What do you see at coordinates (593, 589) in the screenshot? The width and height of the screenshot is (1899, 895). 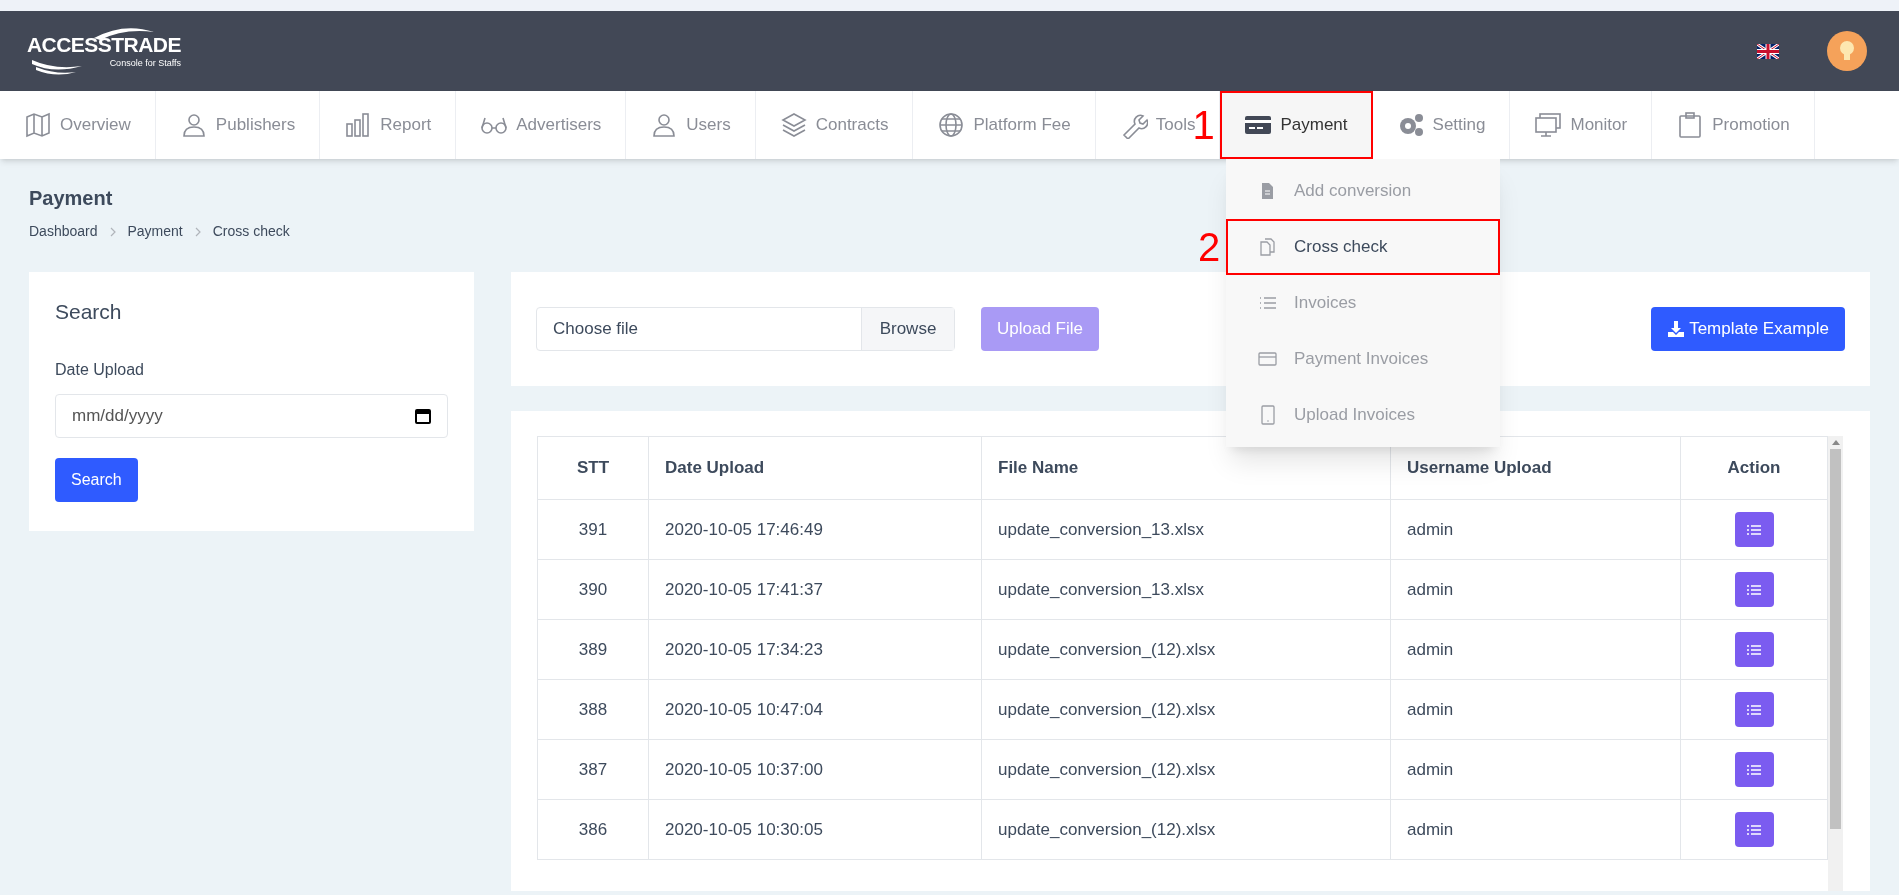 I see `table-cell: 390` at bounding box center [593, 589].